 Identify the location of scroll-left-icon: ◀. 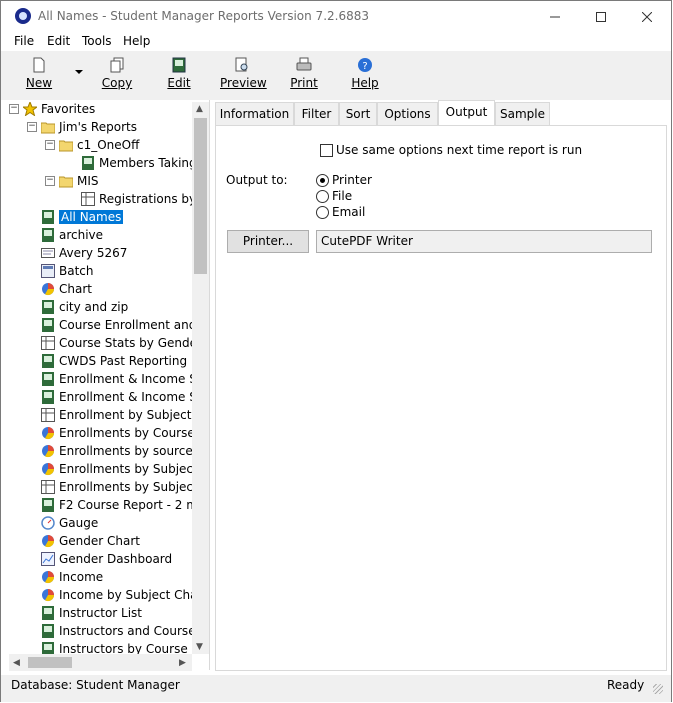
(16, 663).